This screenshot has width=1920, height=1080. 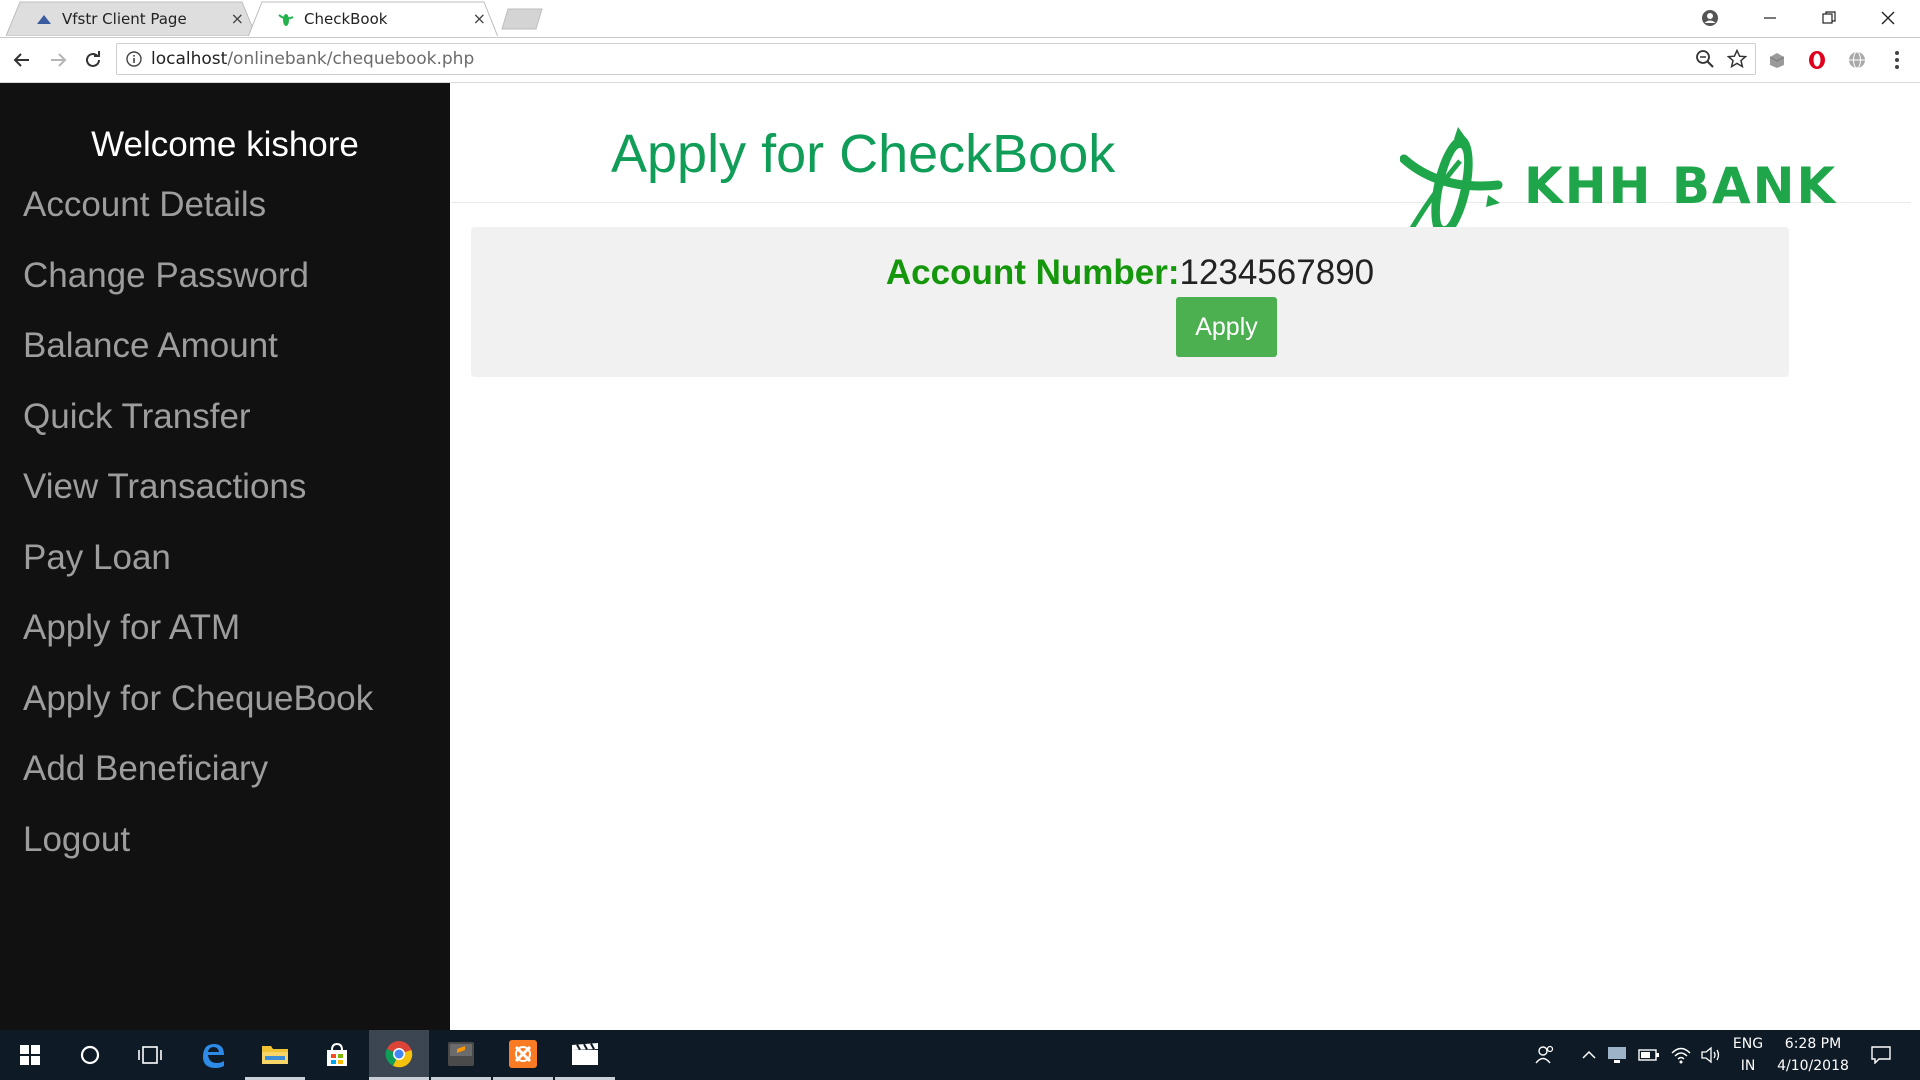 I want to click on account-number-row: Account Number:1234567890, so click(x=1130, y=273).